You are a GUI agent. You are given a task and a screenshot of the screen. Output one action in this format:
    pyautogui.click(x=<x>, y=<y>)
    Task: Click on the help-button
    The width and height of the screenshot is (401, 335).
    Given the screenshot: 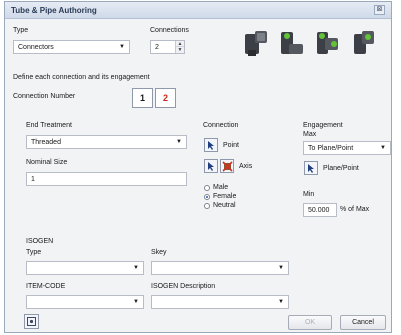 What is the action you would take?
    pyautogui.click(x=31, y=321)
    